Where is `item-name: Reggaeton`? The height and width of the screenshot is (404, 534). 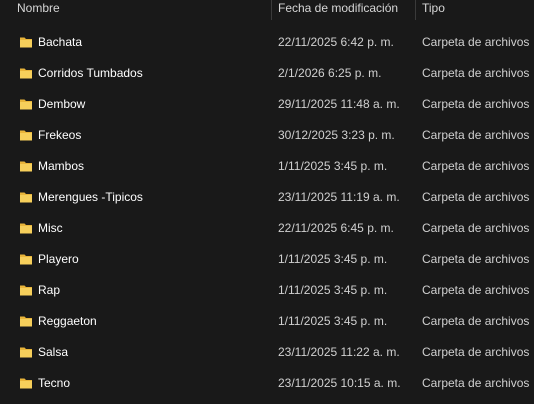
item-name: Reggaeton is located at coordinates (67, 321).